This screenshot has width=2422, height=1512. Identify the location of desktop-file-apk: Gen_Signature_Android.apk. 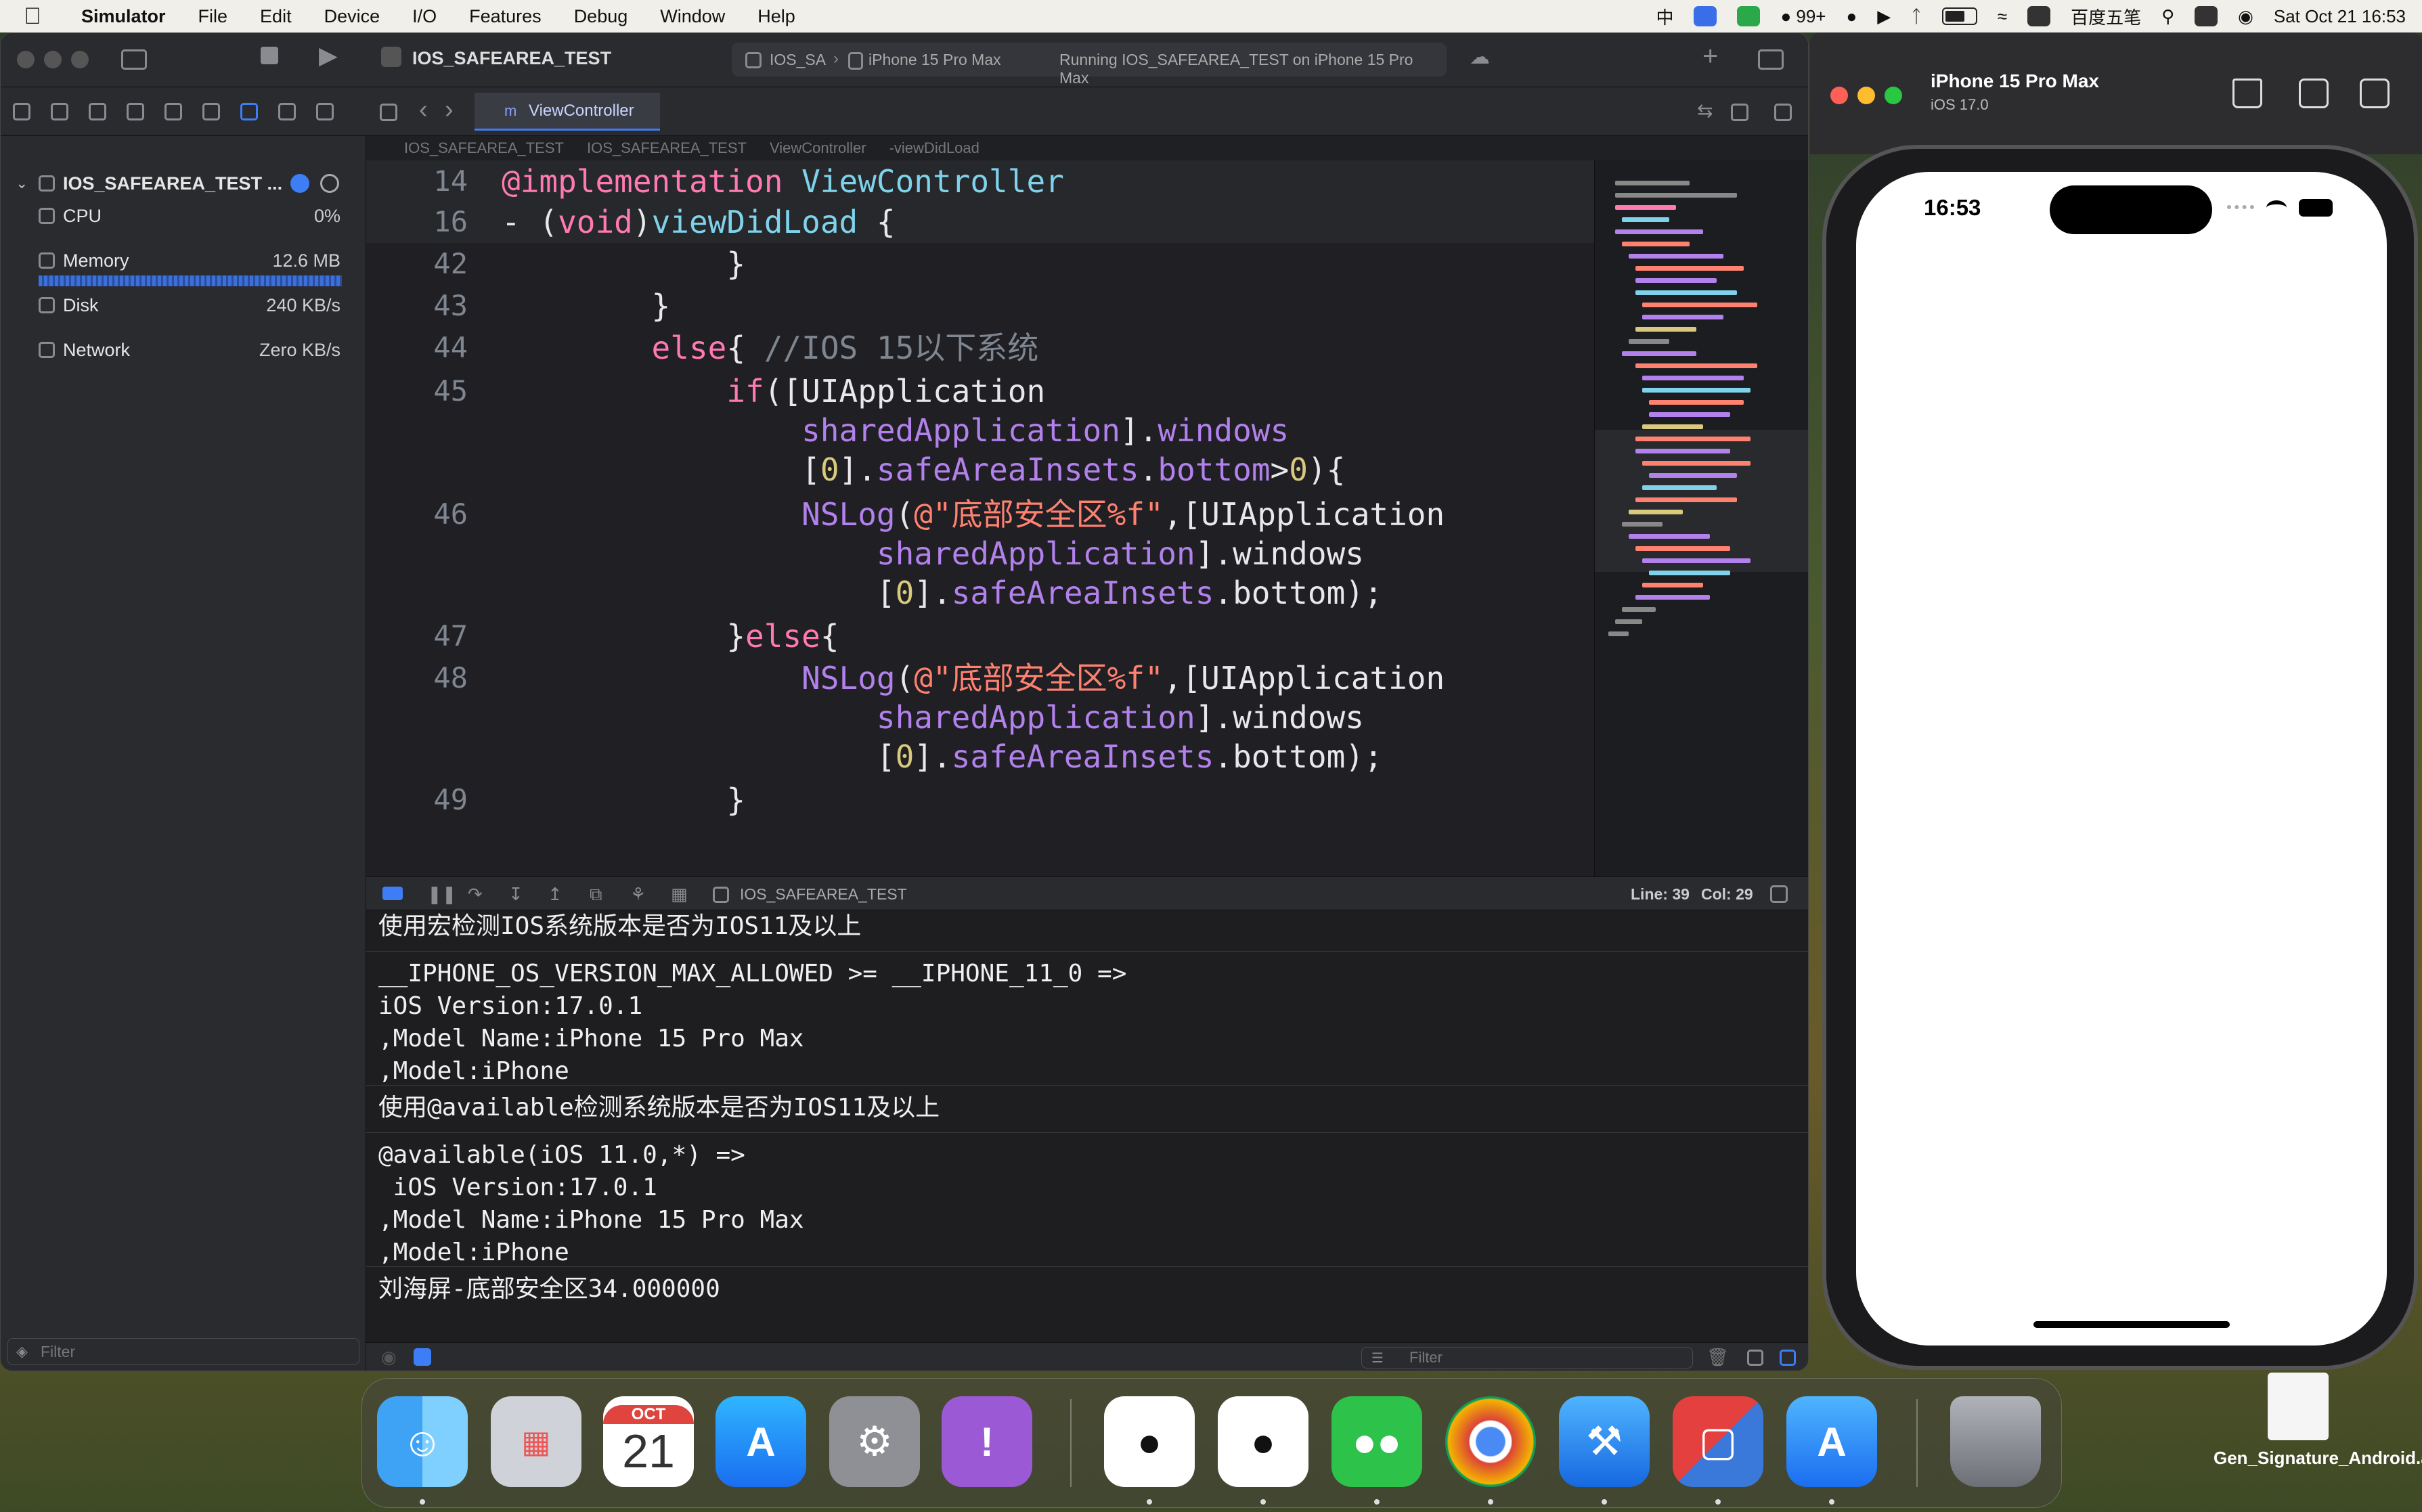
(2318, 1421).